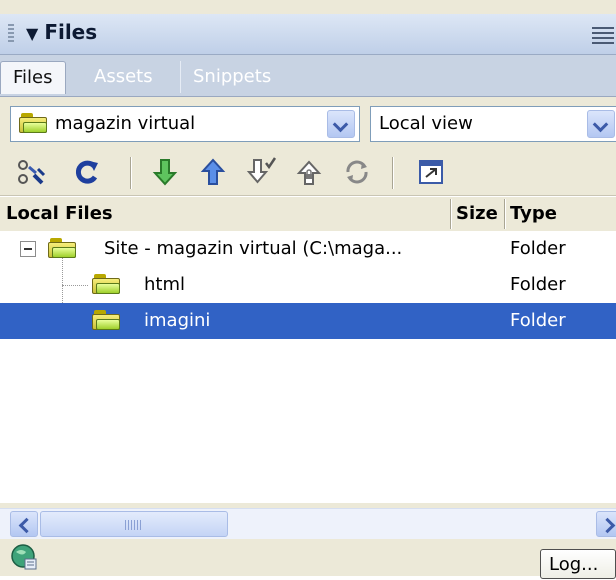  Describe the element at coordinates (431, 172) in the screenshot. I see `expand-collapse-icon` at that location.